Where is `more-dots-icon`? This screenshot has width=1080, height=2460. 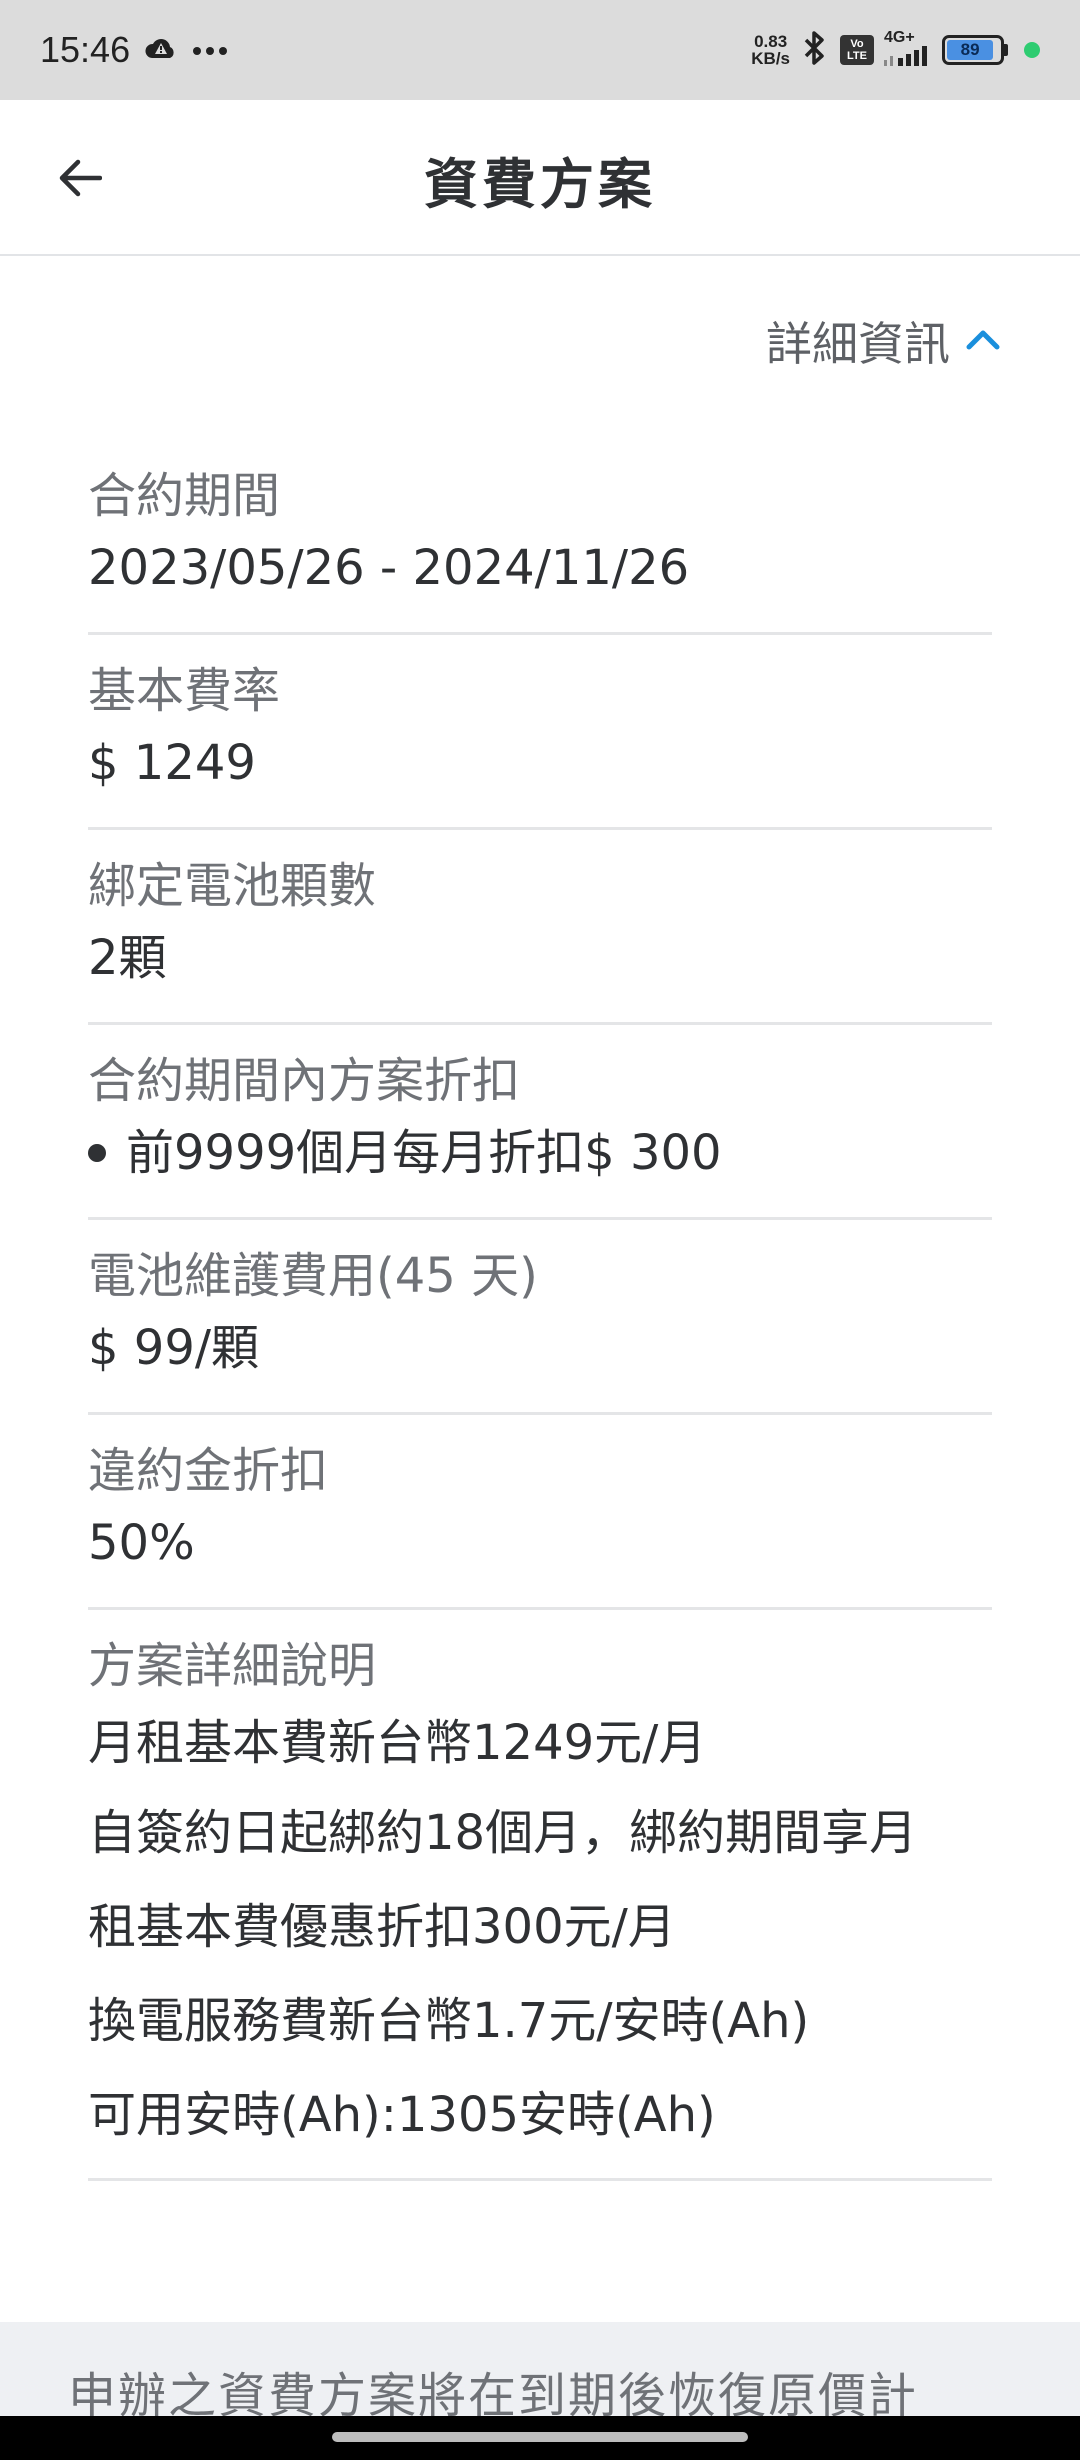
more-dots-icon is located at coordinates (210, 50).